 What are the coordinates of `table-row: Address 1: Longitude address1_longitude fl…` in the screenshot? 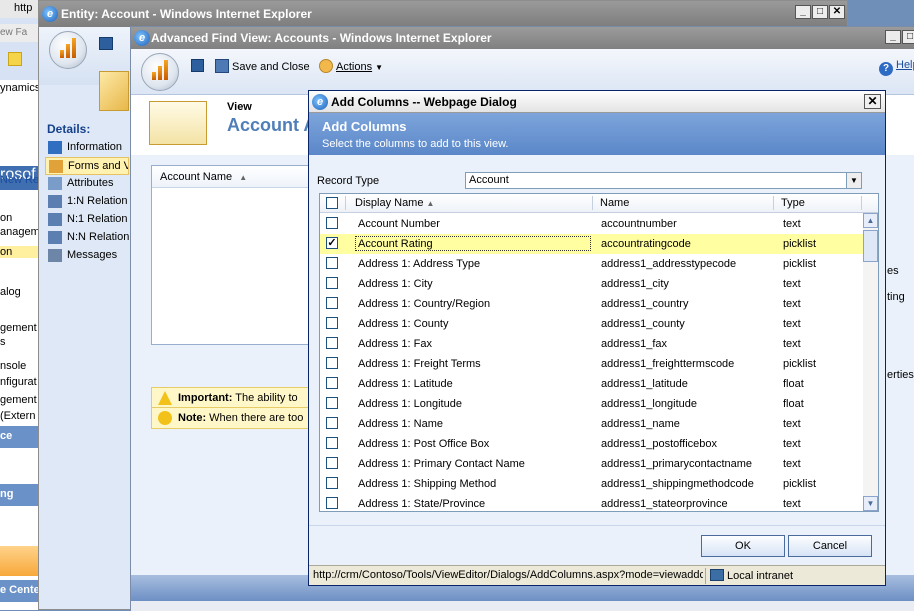 It's located at (591, 404).